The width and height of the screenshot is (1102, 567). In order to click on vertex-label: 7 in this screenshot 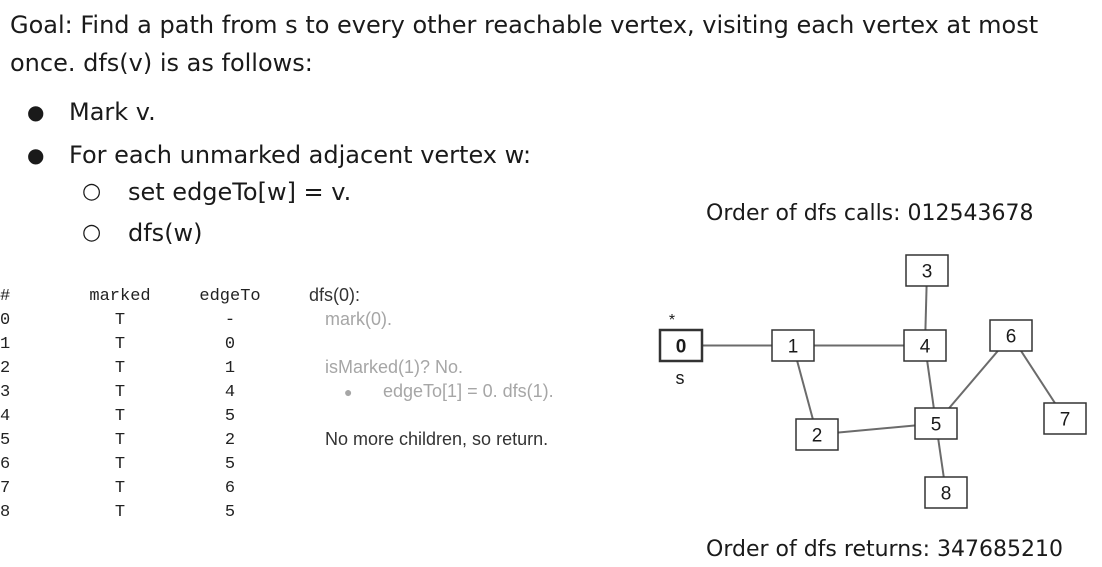, I will do `click(1065, 420)`.